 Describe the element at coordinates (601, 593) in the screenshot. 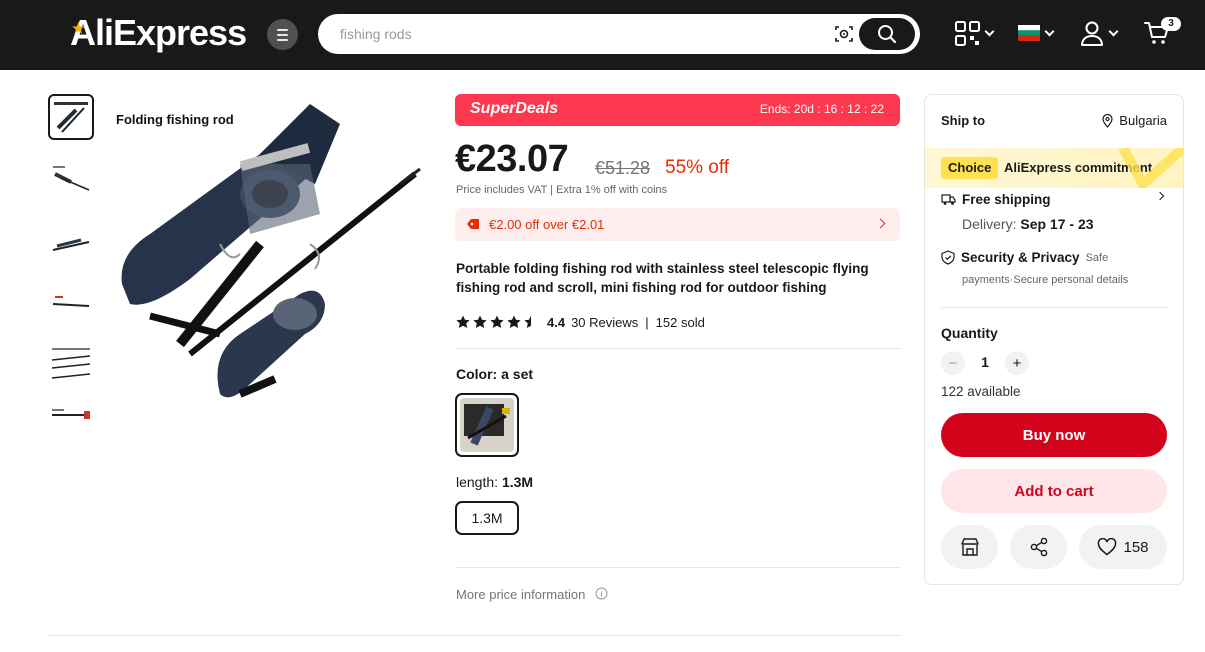

I see `info-icon` at that location.